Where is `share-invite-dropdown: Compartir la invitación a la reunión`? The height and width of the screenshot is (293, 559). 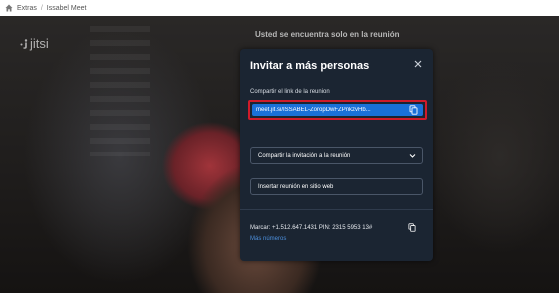 share-invite-dropdown: Compartir la invitación a la reunión is located at coordinates (336, 155).